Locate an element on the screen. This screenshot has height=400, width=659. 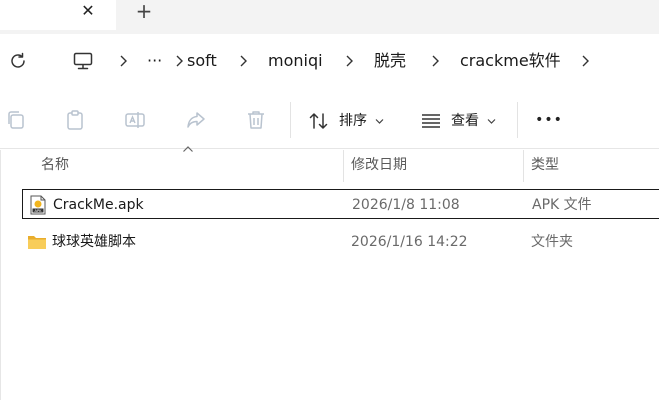
address-bar: ··· soft moniqi 脱壳 crackme软件 is located at coordinates (329, 61).